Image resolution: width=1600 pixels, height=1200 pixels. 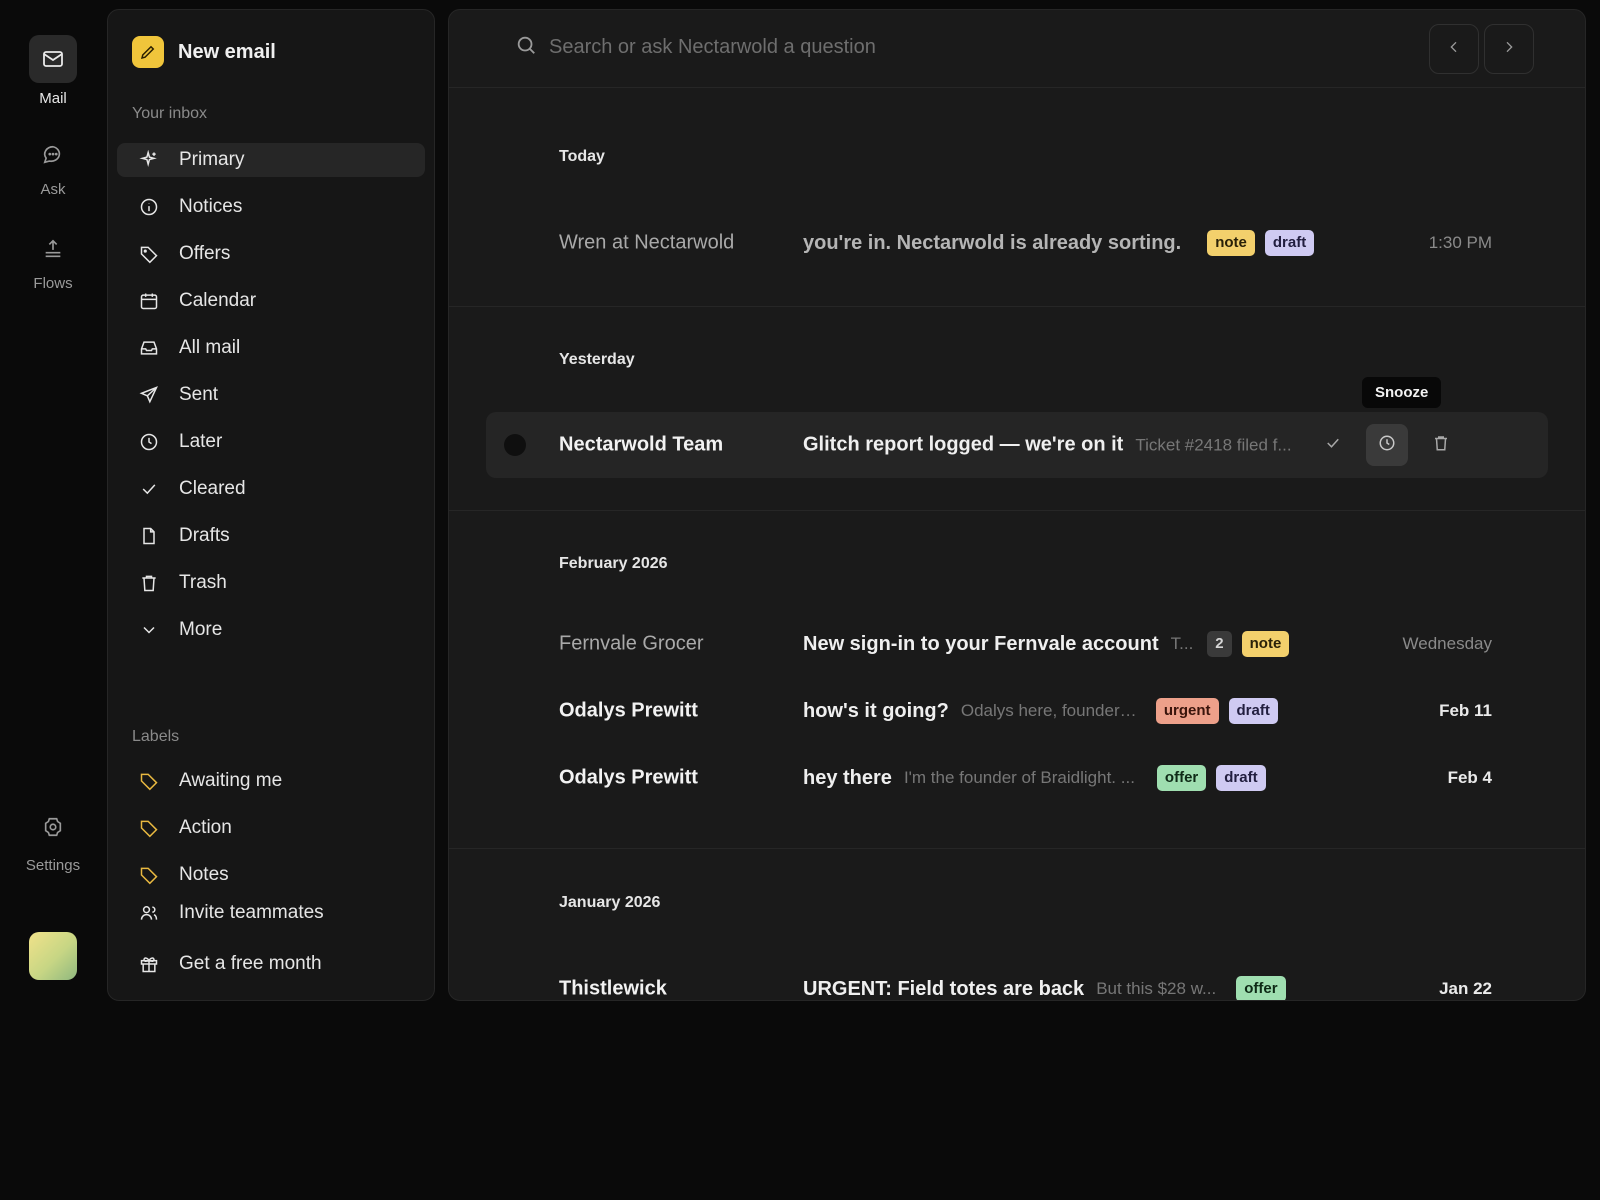 What do you see at coordinates (271, 964) in the screenshot?
I see `free-month-link: Get a free month` at bounding box center [271, 964].